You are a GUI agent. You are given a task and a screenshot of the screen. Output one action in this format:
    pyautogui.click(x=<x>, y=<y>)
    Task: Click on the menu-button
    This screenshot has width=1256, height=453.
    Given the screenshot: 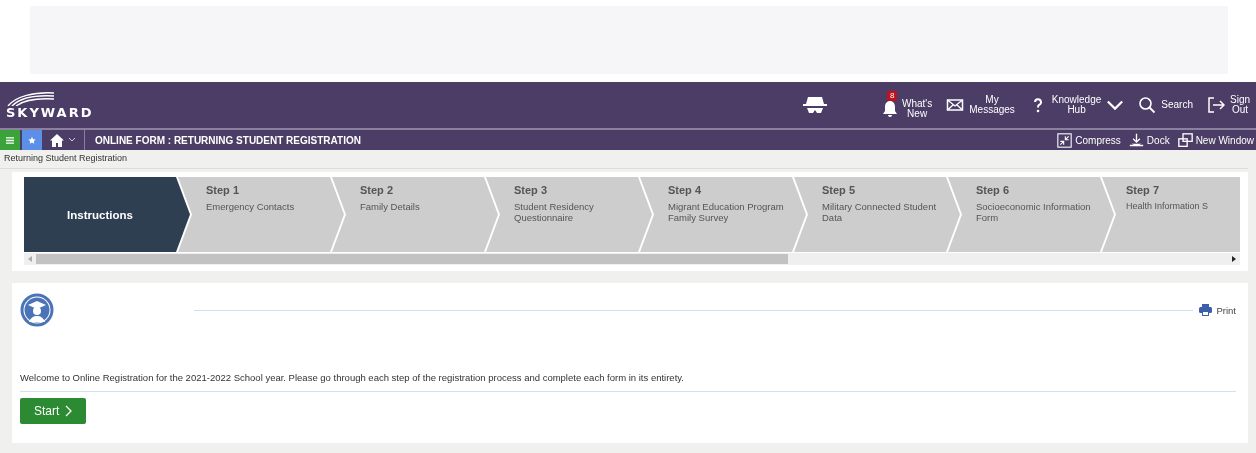 What is the action you would take?
    pyautogui.click(x=10, y=140)
    